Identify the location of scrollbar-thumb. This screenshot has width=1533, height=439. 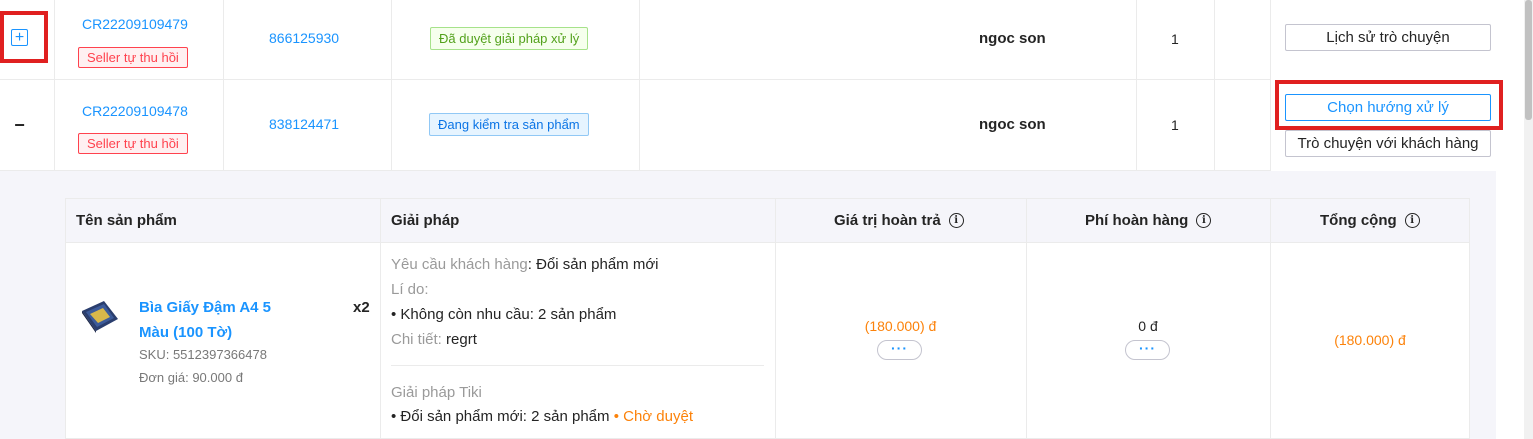
(1528, 60).